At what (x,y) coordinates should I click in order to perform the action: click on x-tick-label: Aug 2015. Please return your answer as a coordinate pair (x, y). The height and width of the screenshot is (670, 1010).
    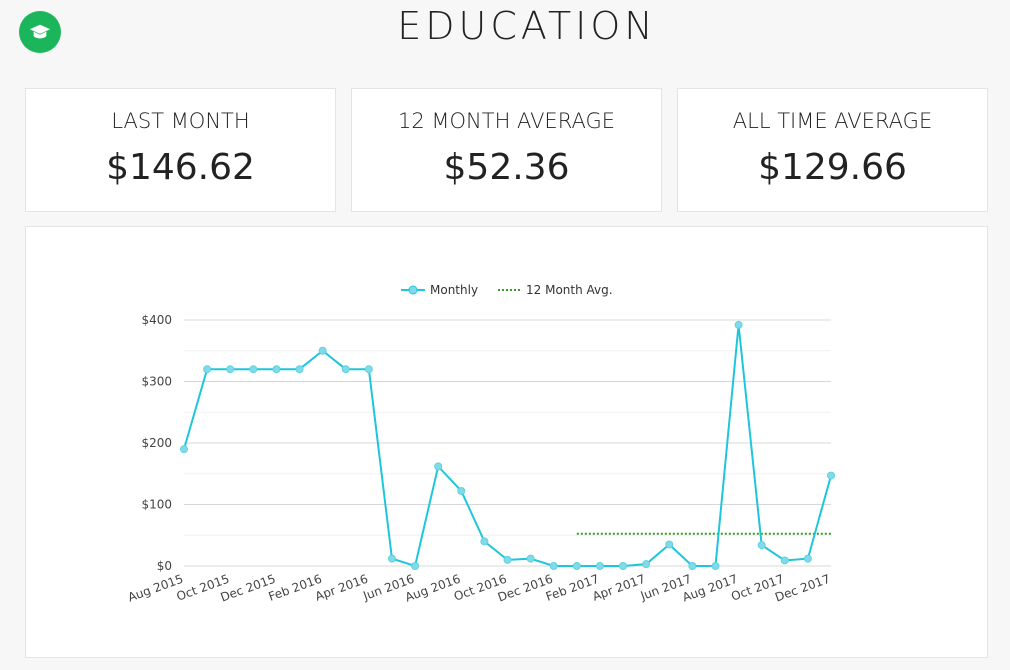
    Looking at the image, I should click on (155, 588).